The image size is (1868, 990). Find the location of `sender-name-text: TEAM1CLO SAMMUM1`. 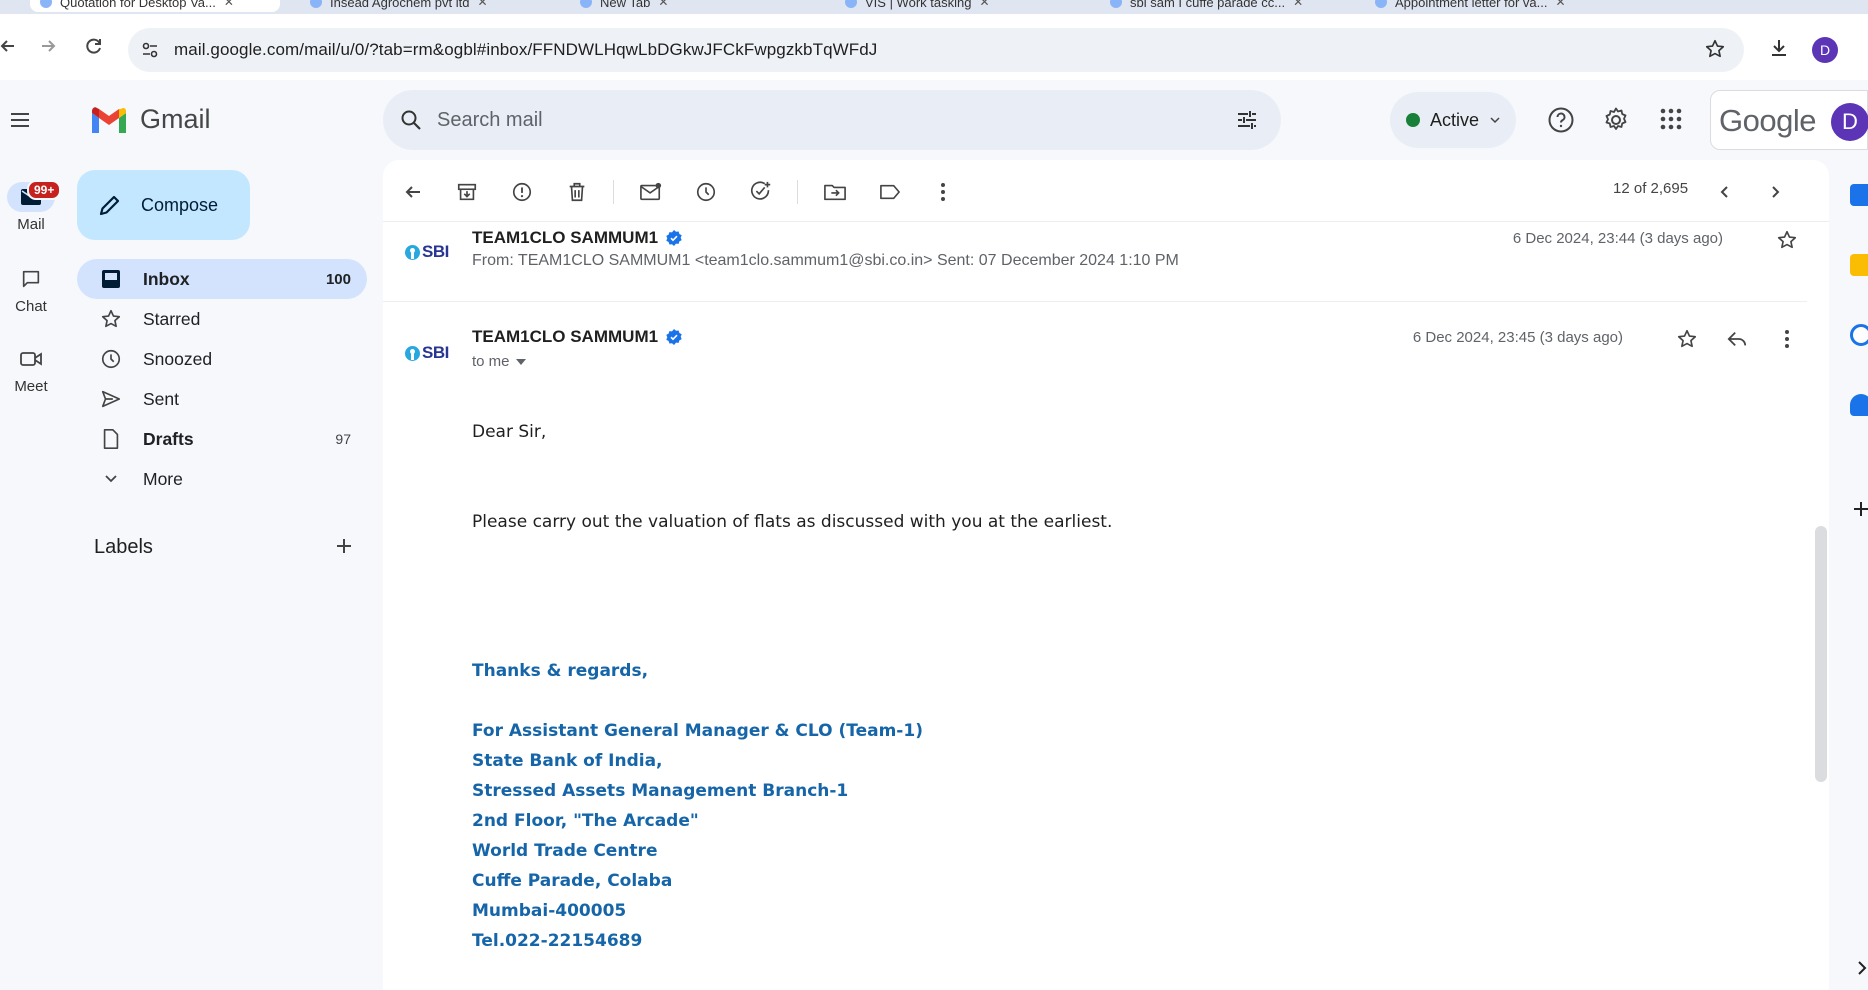

sender-name-text: TEAM1CLO SAMMUM1 is located at coordinates (565, 237).